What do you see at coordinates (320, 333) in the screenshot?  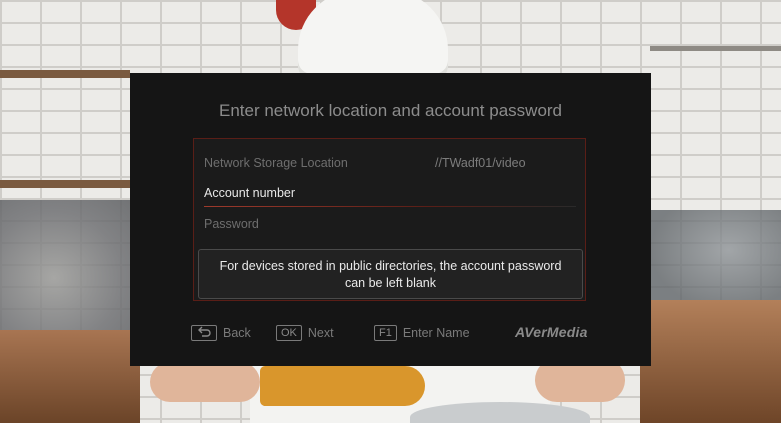 I see `next-label: Next` at bounding box center [320, 333].